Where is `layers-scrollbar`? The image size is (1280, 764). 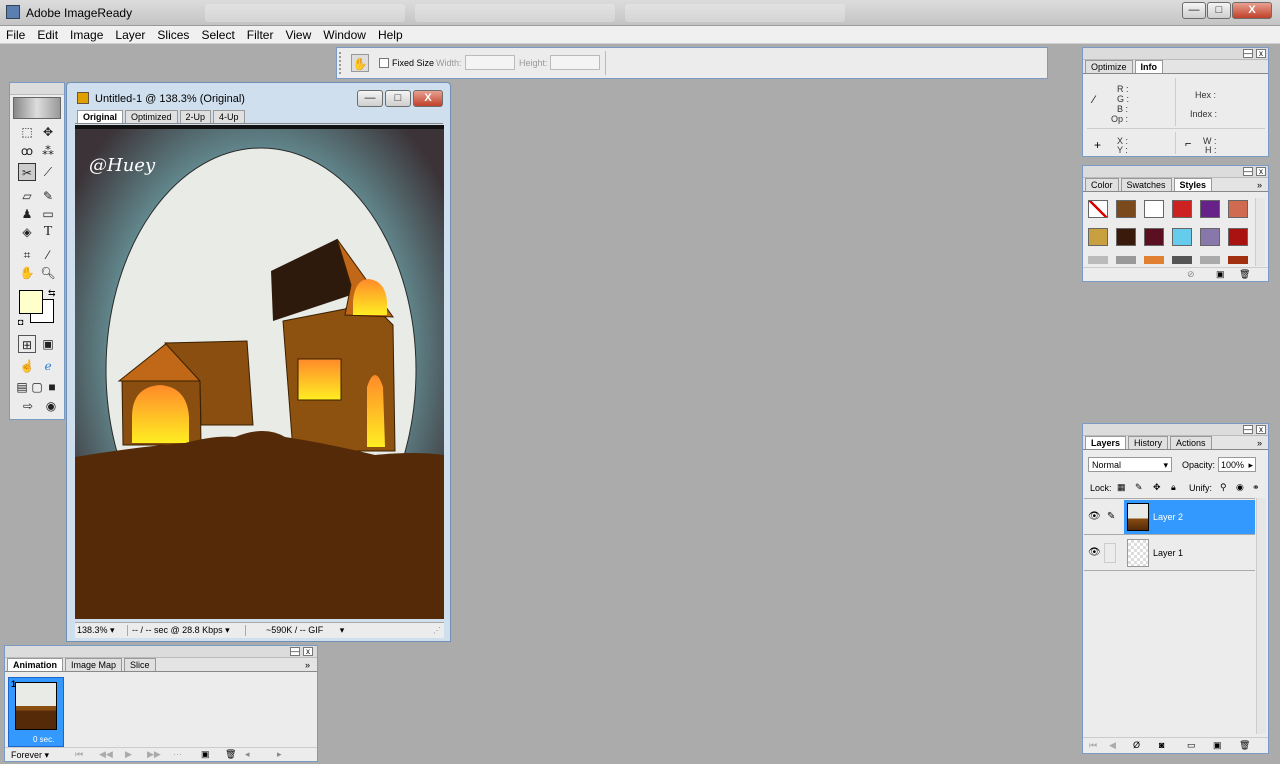 layers-scrollbar is located at coordinates (1261, 616).